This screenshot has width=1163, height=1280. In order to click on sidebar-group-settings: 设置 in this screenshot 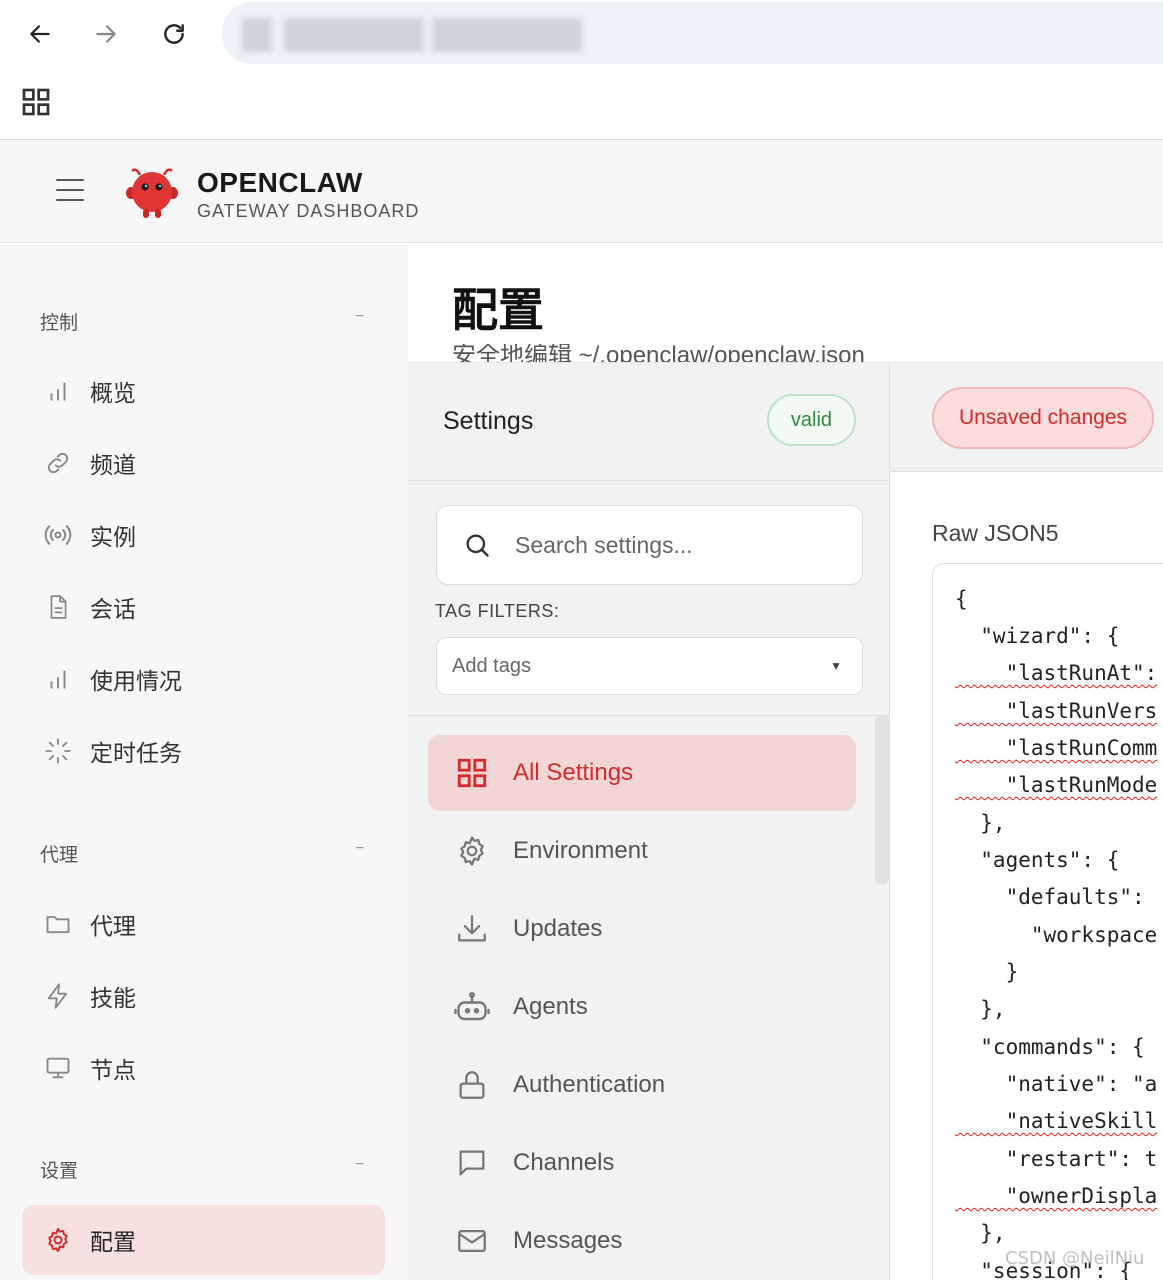, I will do `click(59, 1171)`.